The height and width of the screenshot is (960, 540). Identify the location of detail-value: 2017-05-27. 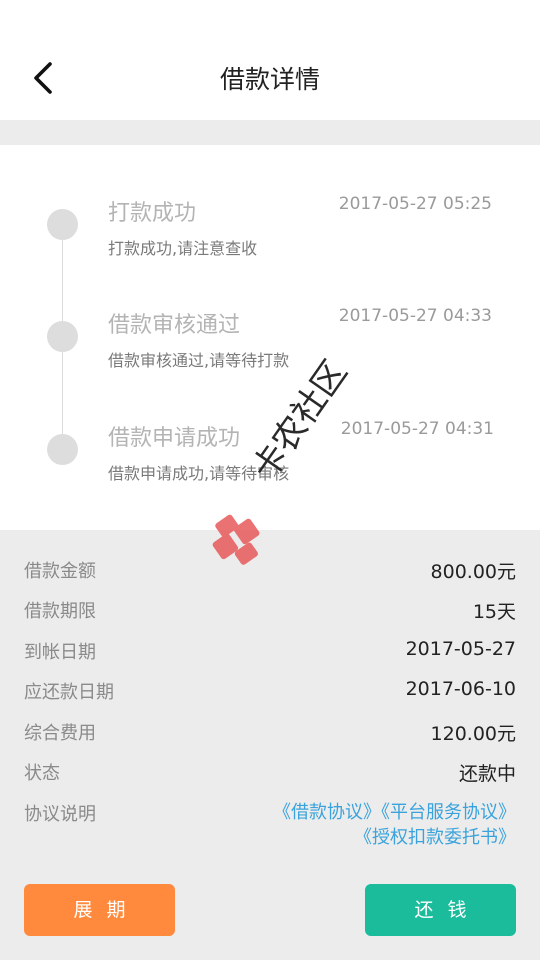
(460, 649).